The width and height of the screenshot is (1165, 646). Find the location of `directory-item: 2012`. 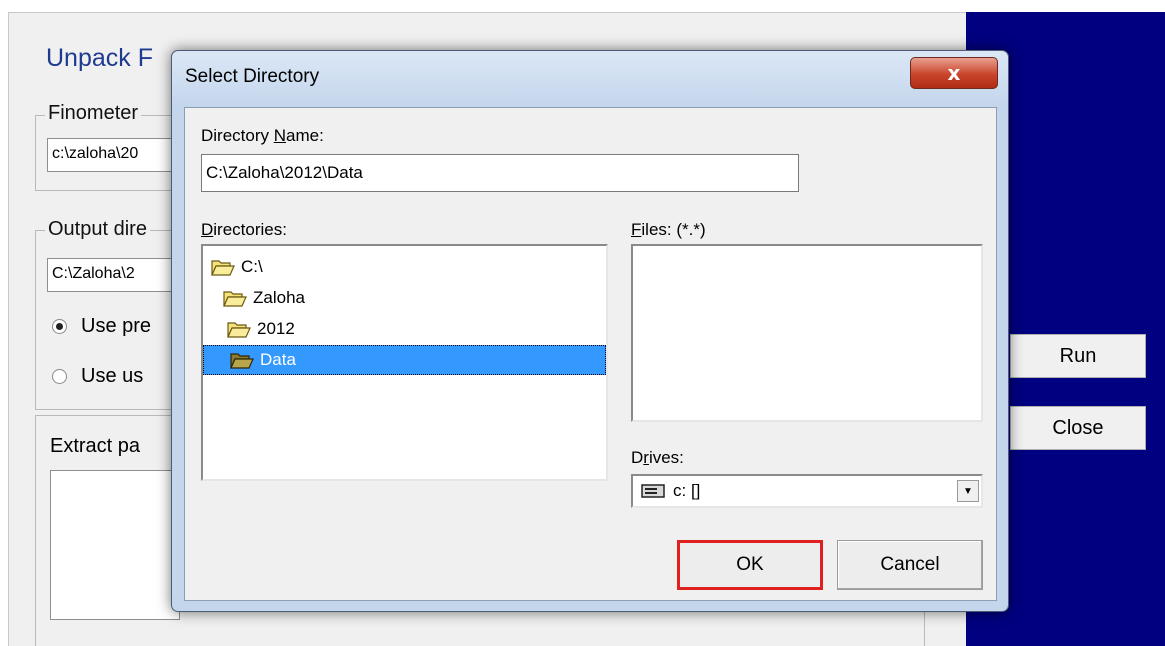

directory-item: 2012 is located at coordinates (260, 329).